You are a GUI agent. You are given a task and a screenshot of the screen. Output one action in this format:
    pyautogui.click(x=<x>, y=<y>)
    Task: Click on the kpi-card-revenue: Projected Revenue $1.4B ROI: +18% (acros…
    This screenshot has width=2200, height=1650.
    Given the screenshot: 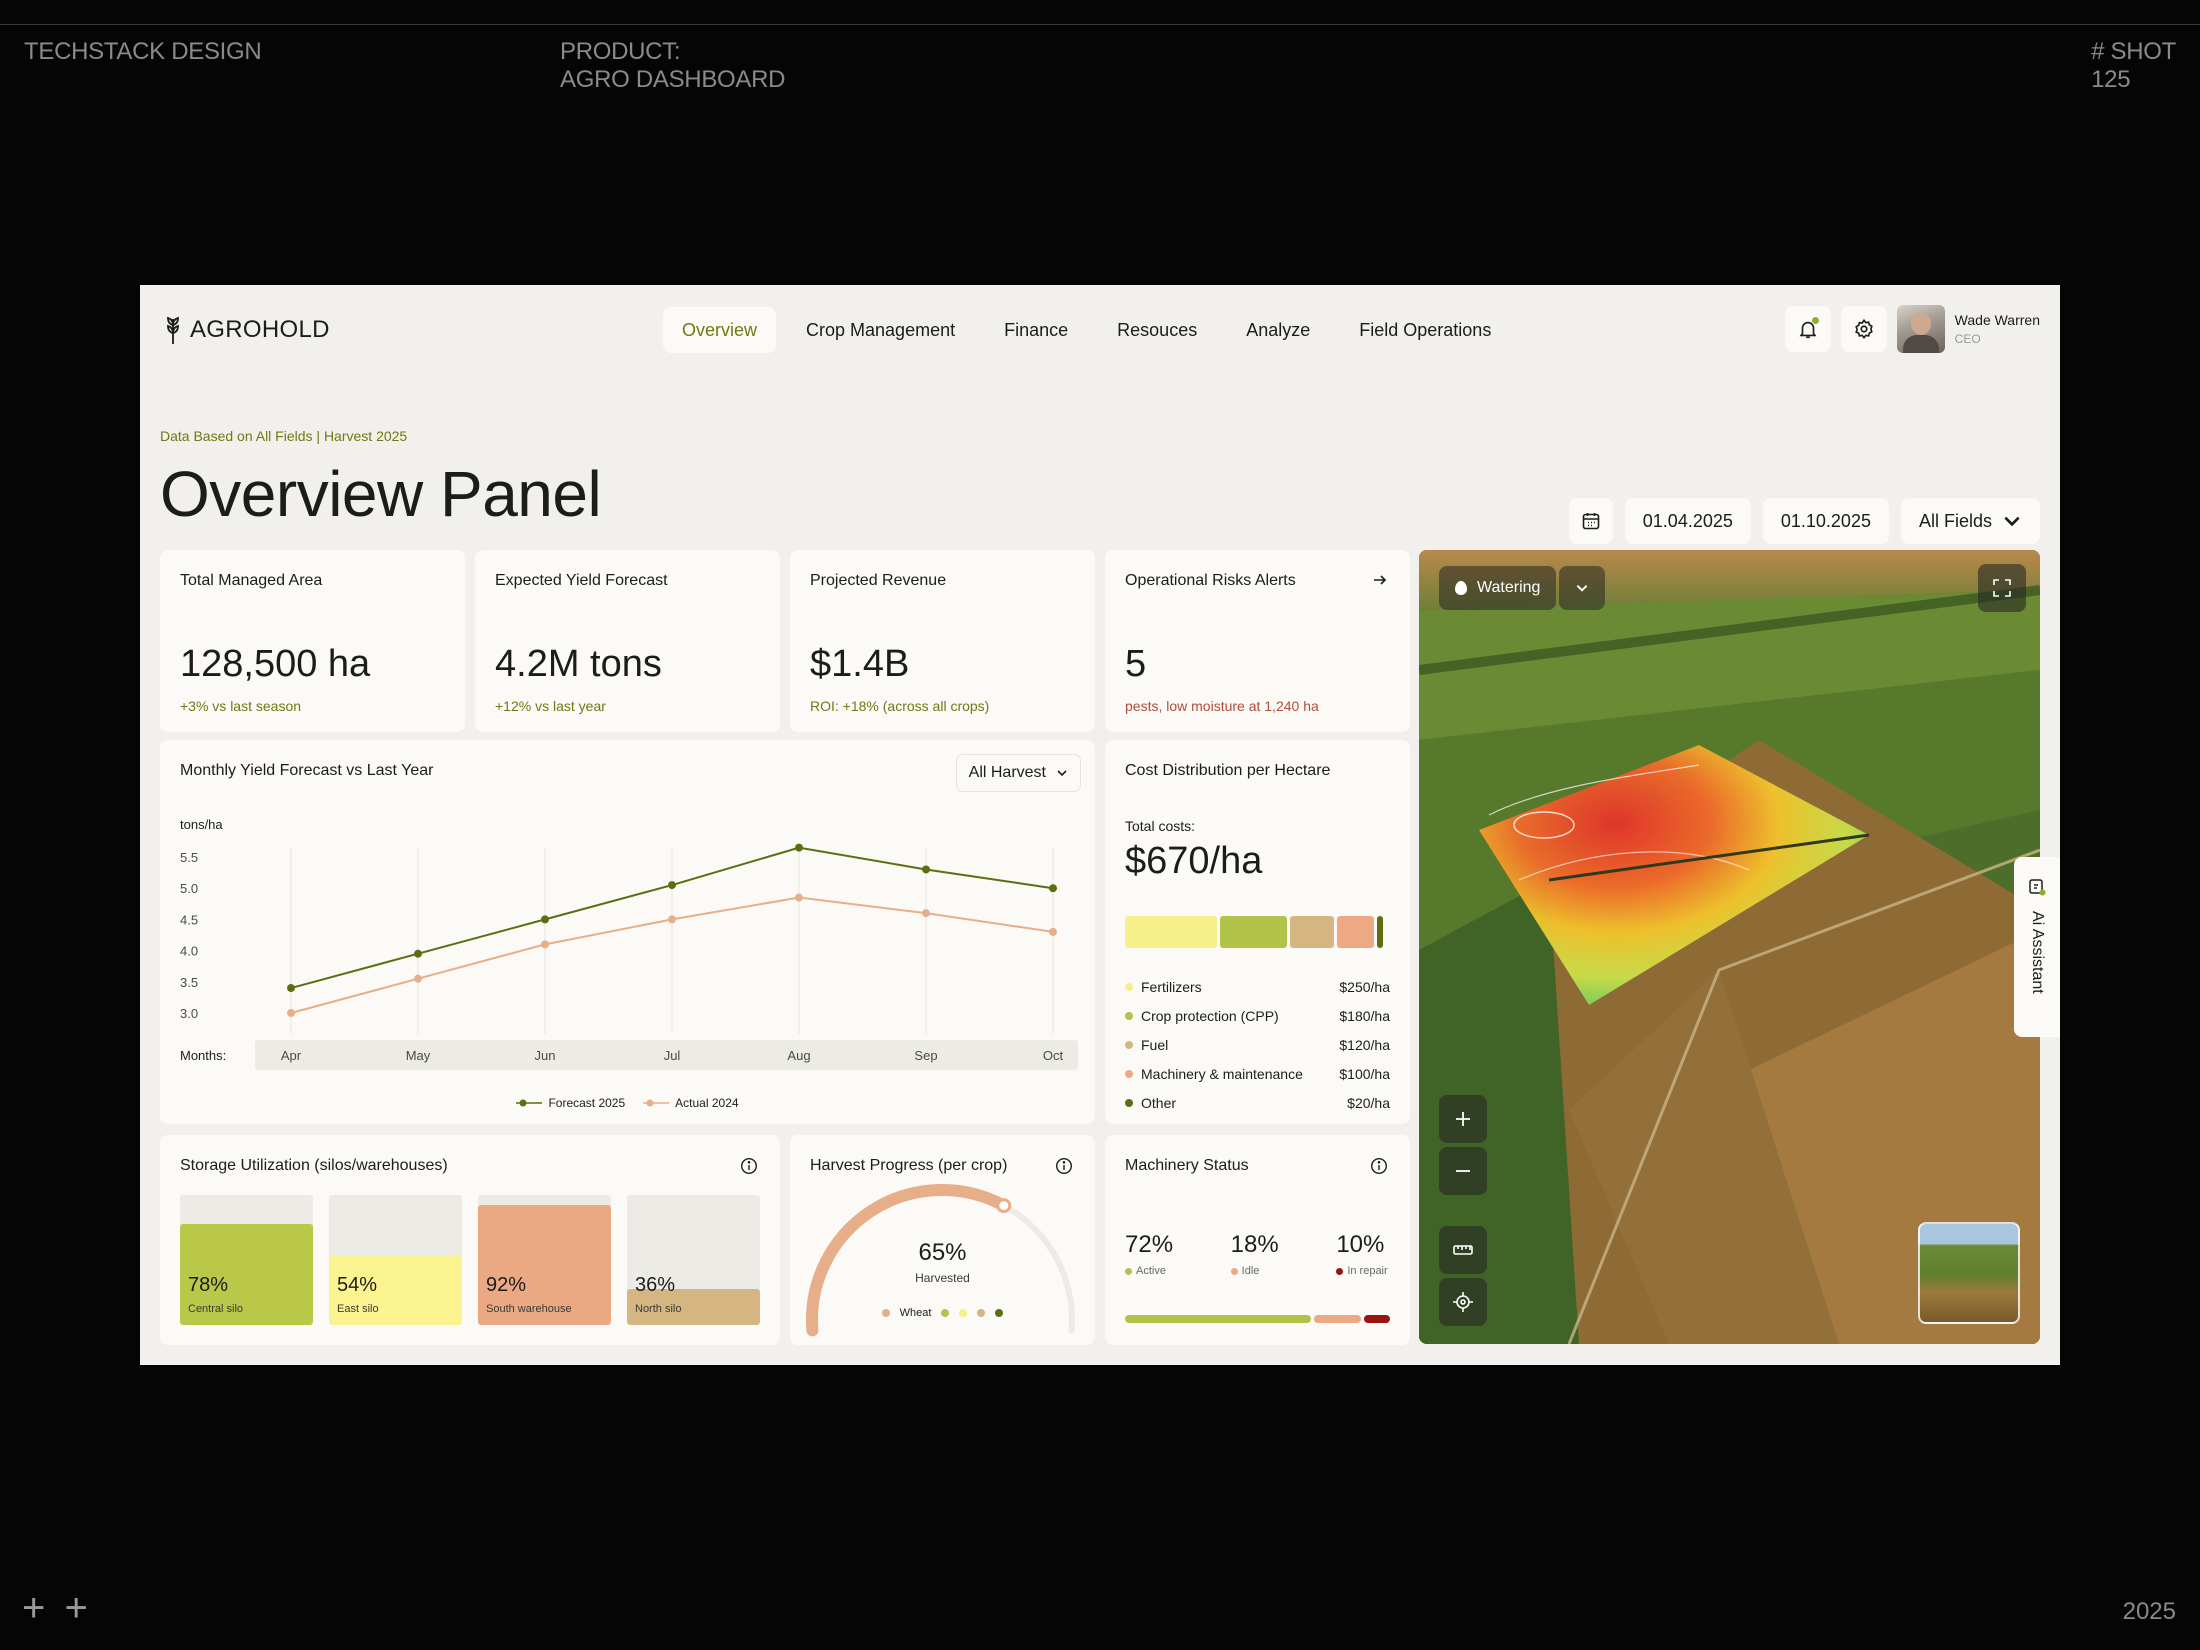 What is the action you would take?
    pyautogui.click(x=942, y=641)
    